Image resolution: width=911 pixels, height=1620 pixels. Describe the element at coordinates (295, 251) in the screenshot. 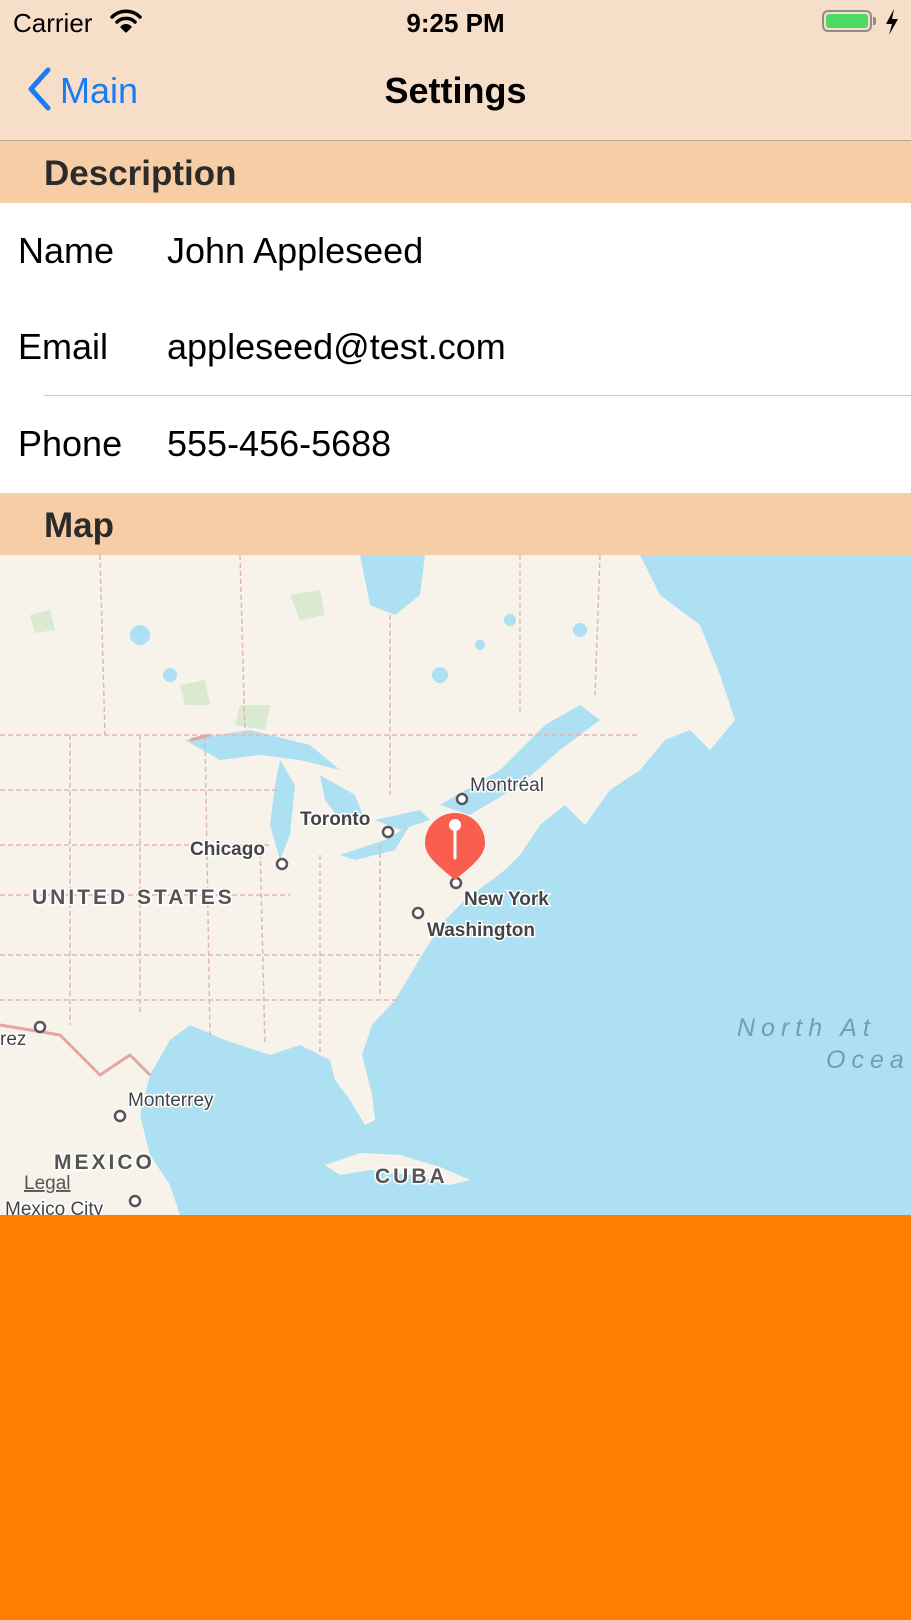

I see `name-field: John Appleseed` at that location.